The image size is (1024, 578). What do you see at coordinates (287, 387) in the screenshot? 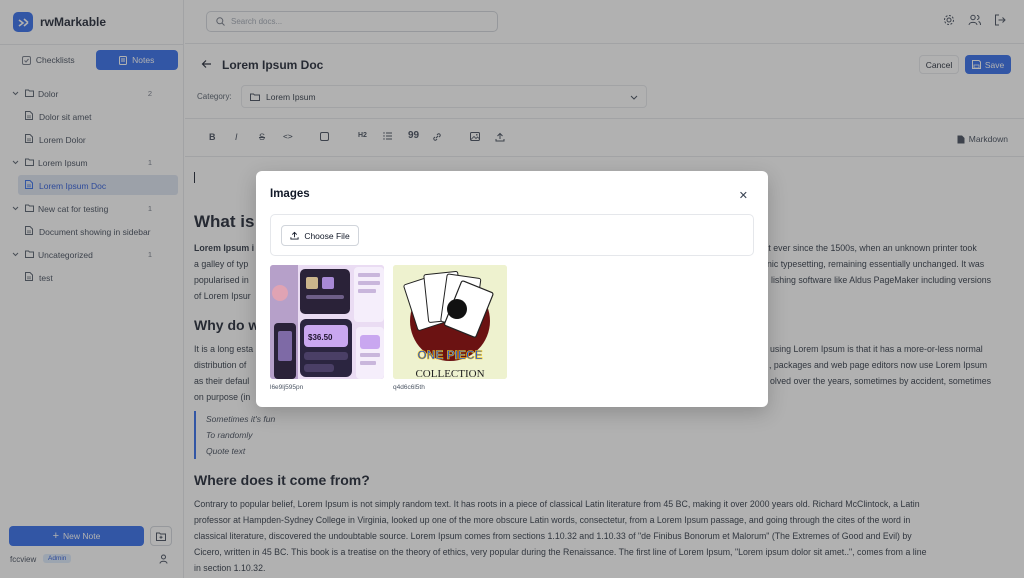
I see `image-caption-1: l6e9lj595pn` at bounding box center [287, 387].